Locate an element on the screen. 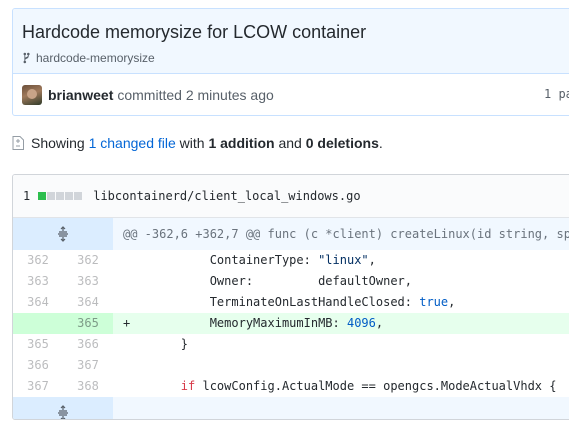 The width and height of the screenshot is (569, 433). new-line-number: 364 is located at coordinates (88, 302).